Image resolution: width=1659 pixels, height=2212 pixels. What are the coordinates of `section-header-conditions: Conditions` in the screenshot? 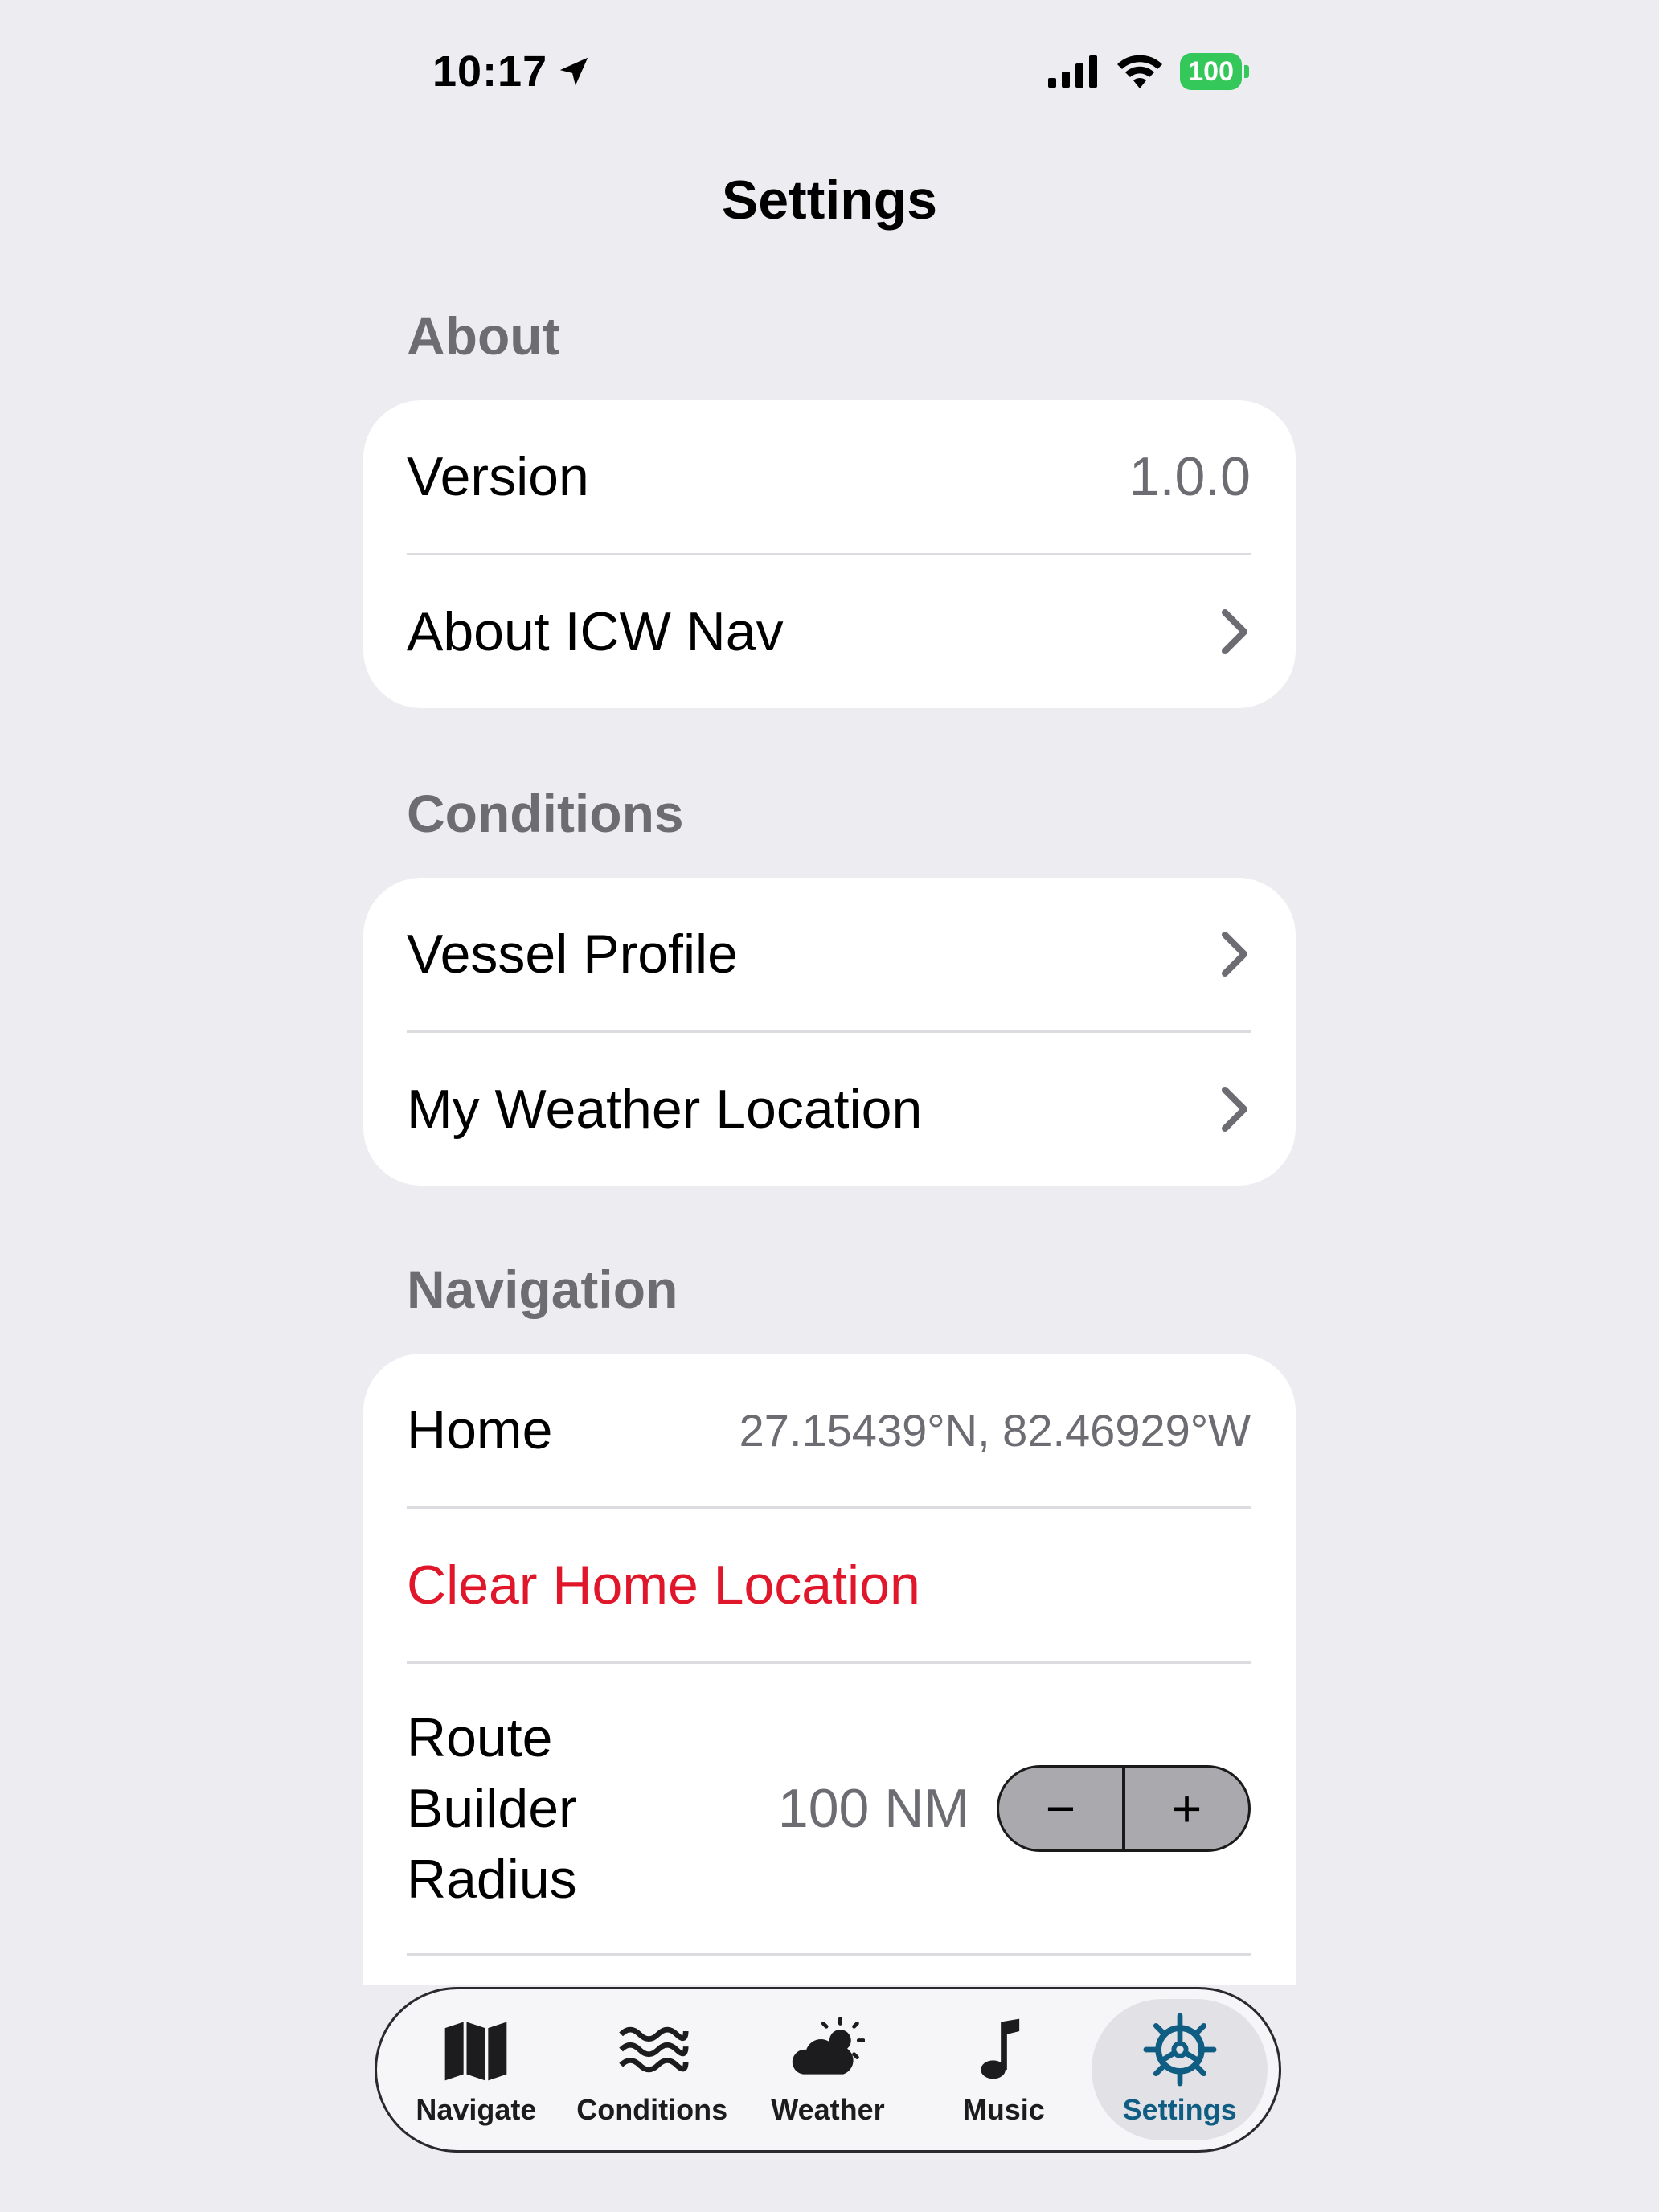 It's located at (545, 813).